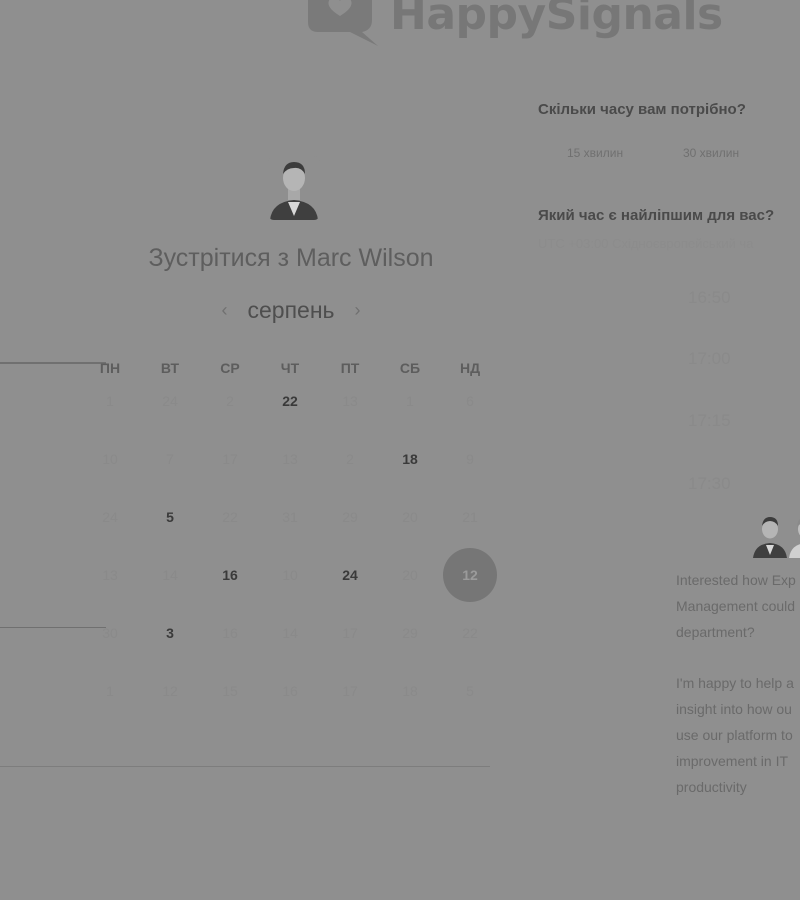  I want to click on time-slot: 17:15, so click(709, 421).